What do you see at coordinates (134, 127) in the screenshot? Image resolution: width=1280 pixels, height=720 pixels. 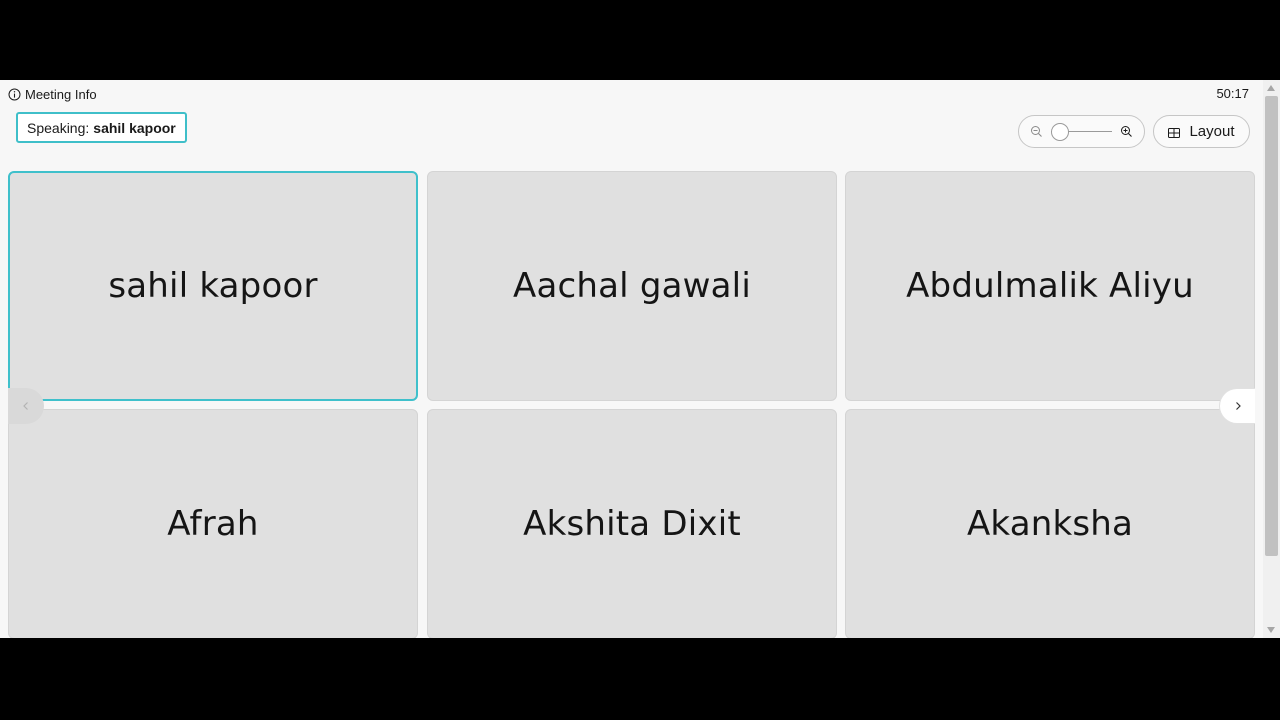 I see `speaking-name: sahil kapoor` at bounding box center [134, 127].